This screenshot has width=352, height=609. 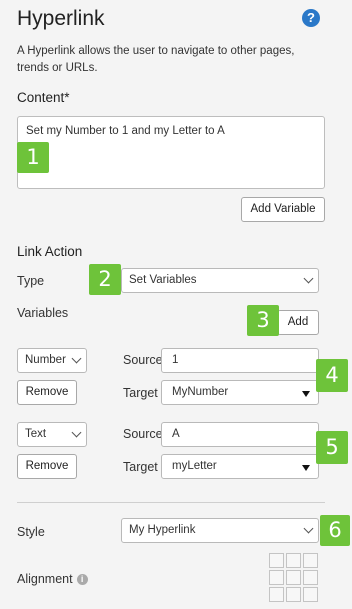 I want to click on style-select-value: My Hyperlink, so click(x=162, y=530).